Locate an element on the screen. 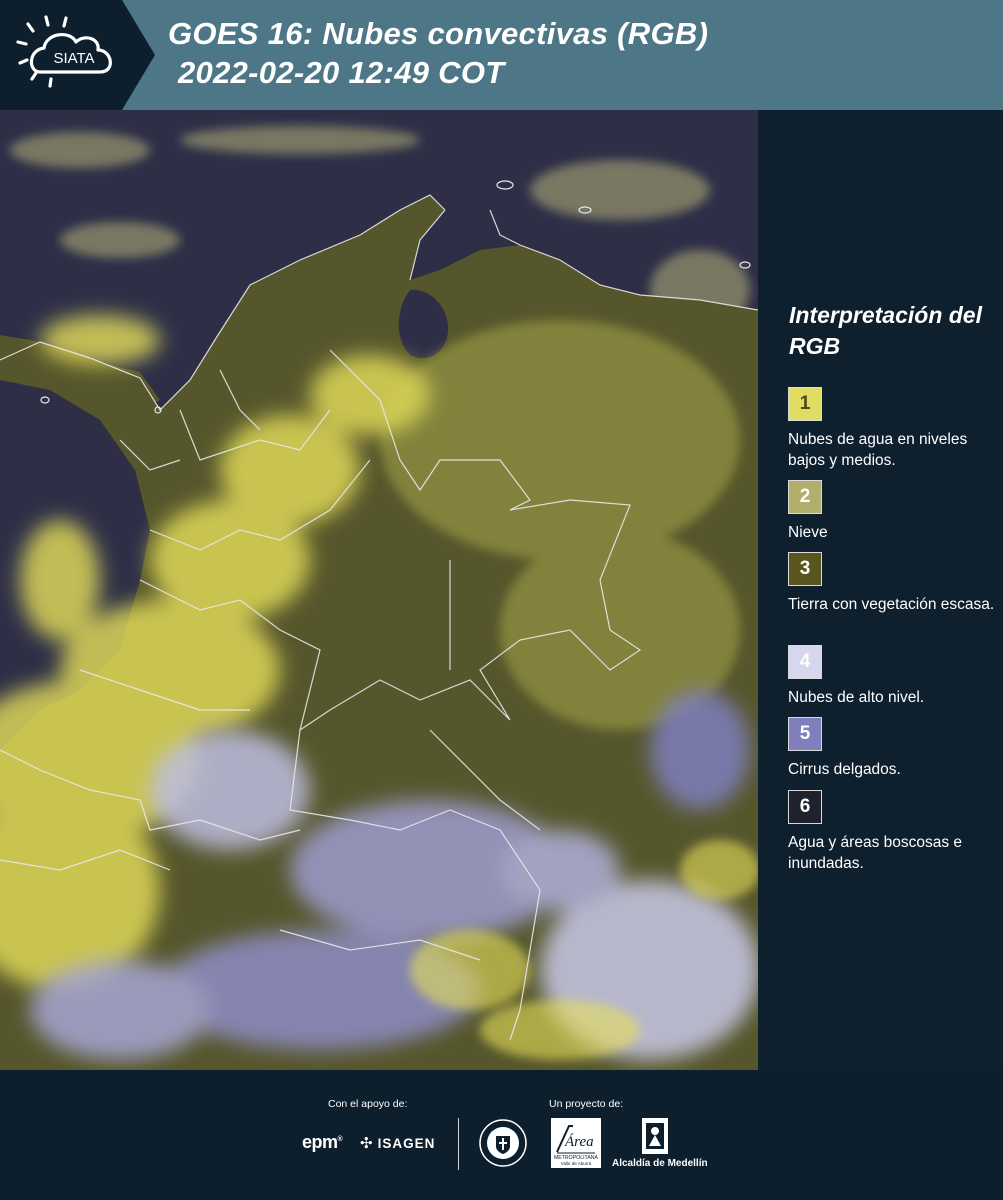 The width and height of the screenshot is (1003, 1200). legend-item: 4 Nubes de alto nivel. is located at coordinates (893, 676).